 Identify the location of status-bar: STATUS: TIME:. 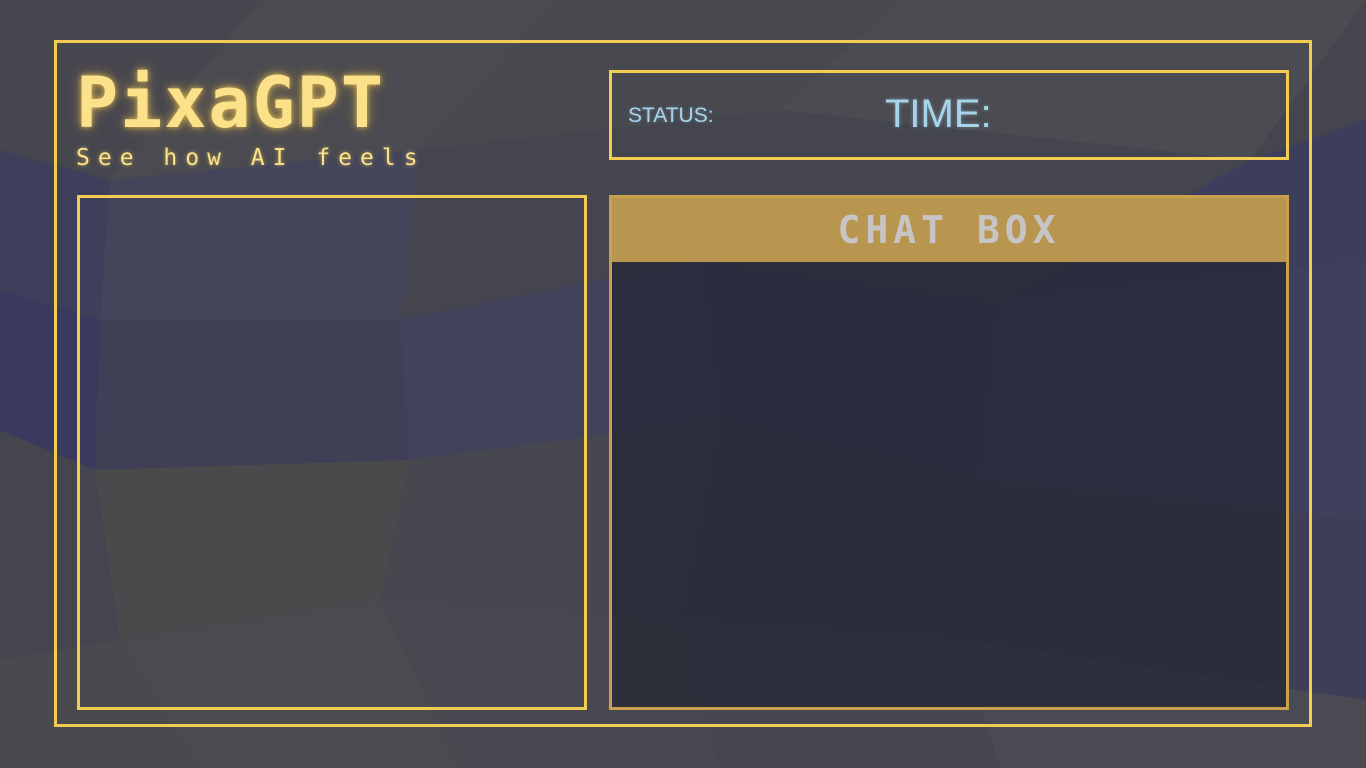
(949, 115).